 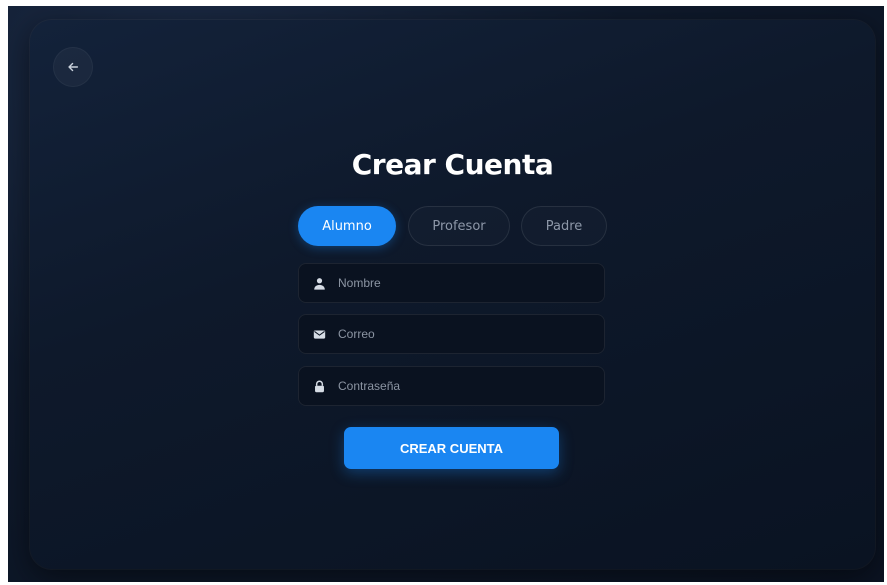 What do you see at coordinates (319, 283) in the screenshot?
I see `user-icon` at bounding box center [319, 283].